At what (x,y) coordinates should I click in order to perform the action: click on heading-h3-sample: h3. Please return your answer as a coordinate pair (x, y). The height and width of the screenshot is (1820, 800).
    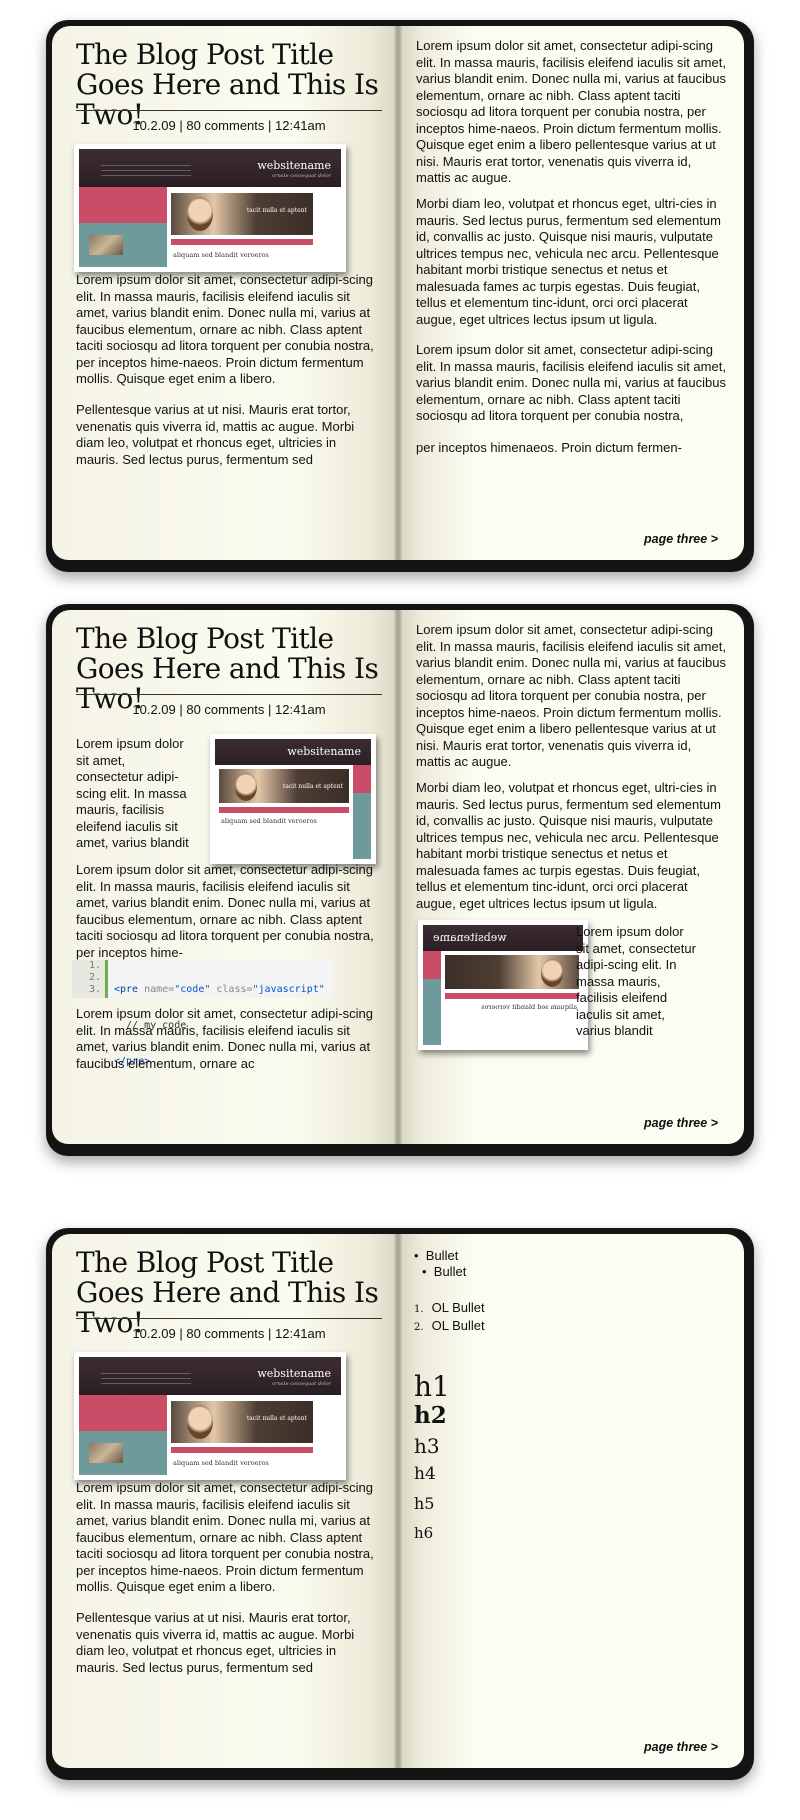
    Looking at the image, I should click on (427, 1446).